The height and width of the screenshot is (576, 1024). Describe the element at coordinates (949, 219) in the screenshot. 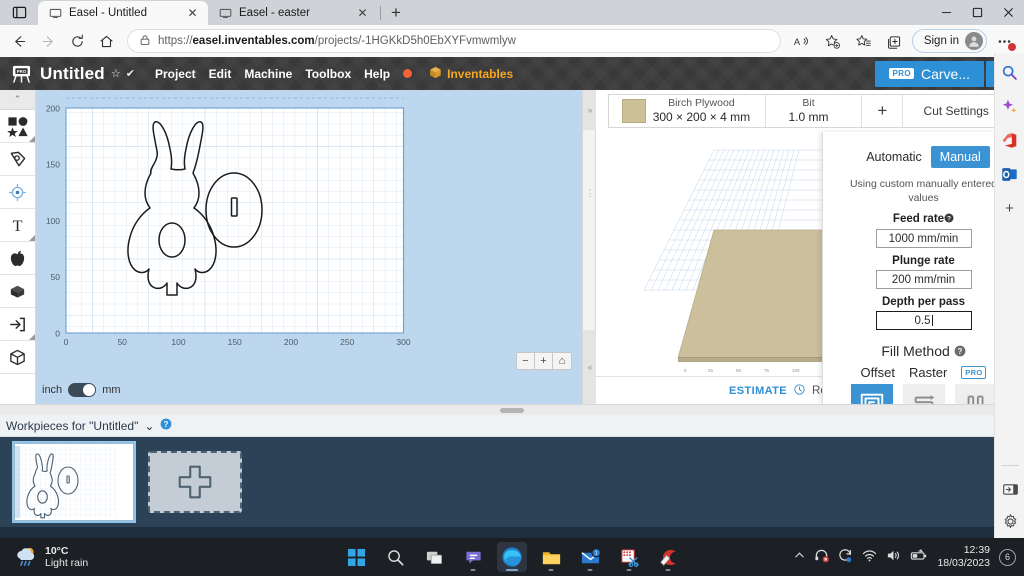

I see `feed-rate-help-icon: ?` at that location.